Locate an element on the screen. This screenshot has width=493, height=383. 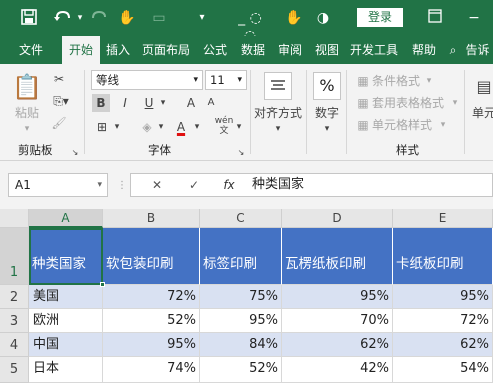
underline-button: U is located at coordinates (149, 103).